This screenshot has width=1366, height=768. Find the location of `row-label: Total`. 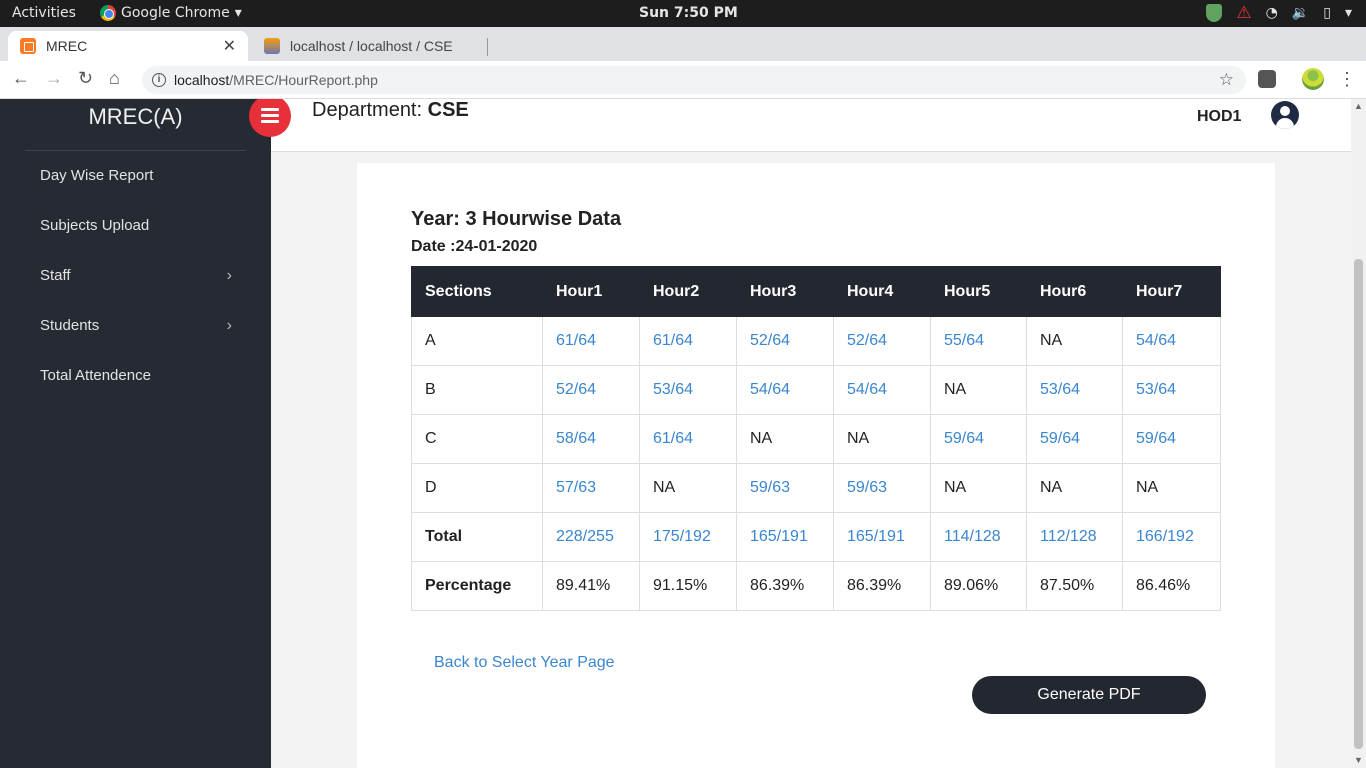

row-label: Total is located at coordinates (477, 537).